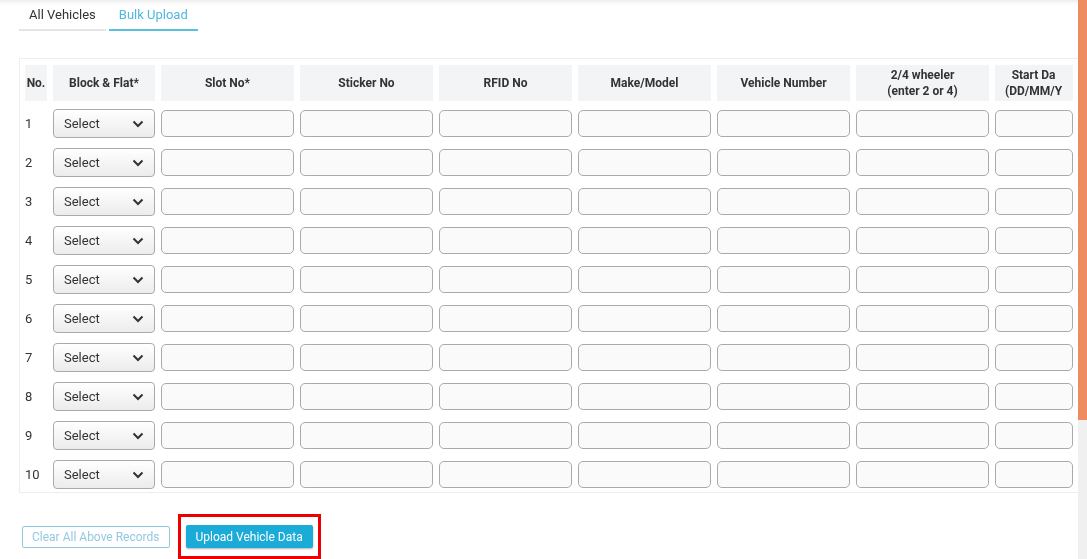 The height and width of the screenshot is (559, 1087). Describe the element at coordinates (1082, 279) in the screenshot. I see `scrollbar` at that location.